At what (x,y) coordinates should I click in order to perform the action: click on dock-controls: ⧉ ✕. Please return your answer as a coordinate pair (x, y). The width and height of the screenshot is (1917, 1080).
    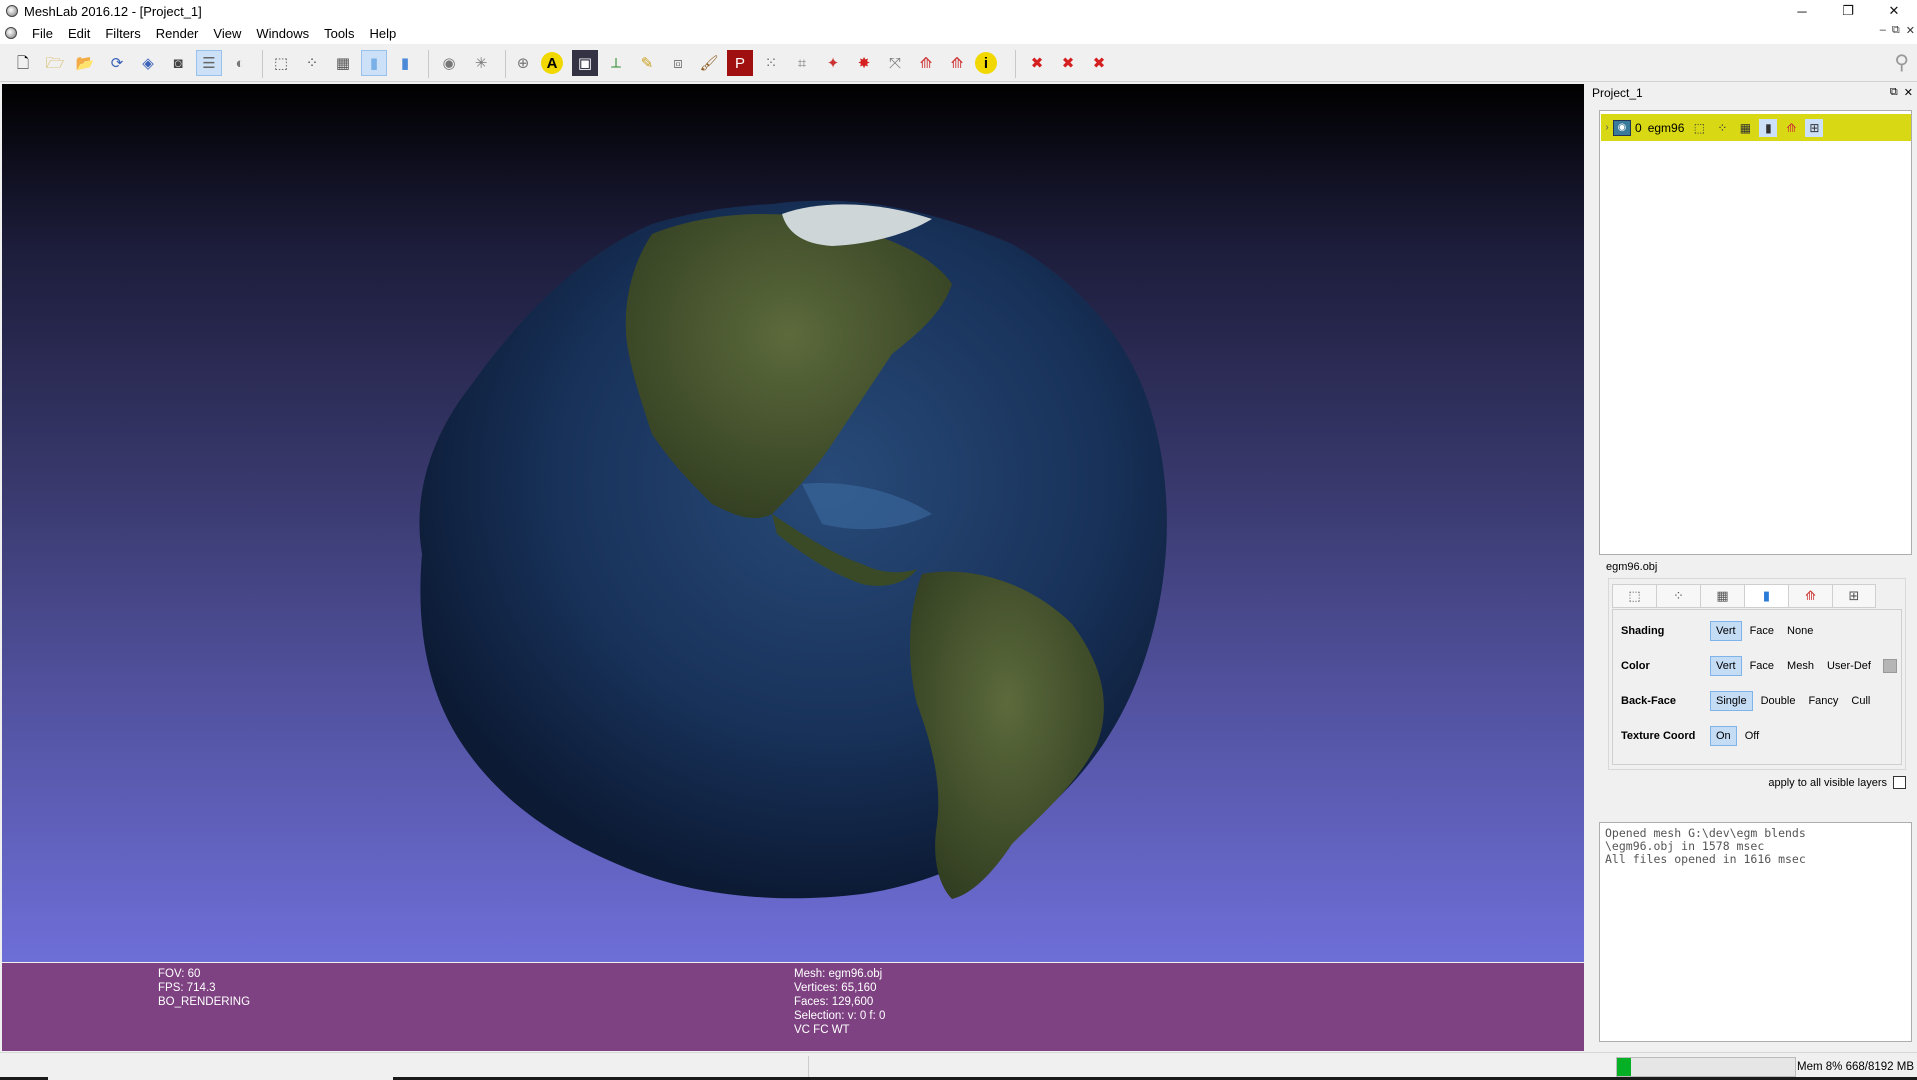
    Looking at the image, I should click on (1901, 92).